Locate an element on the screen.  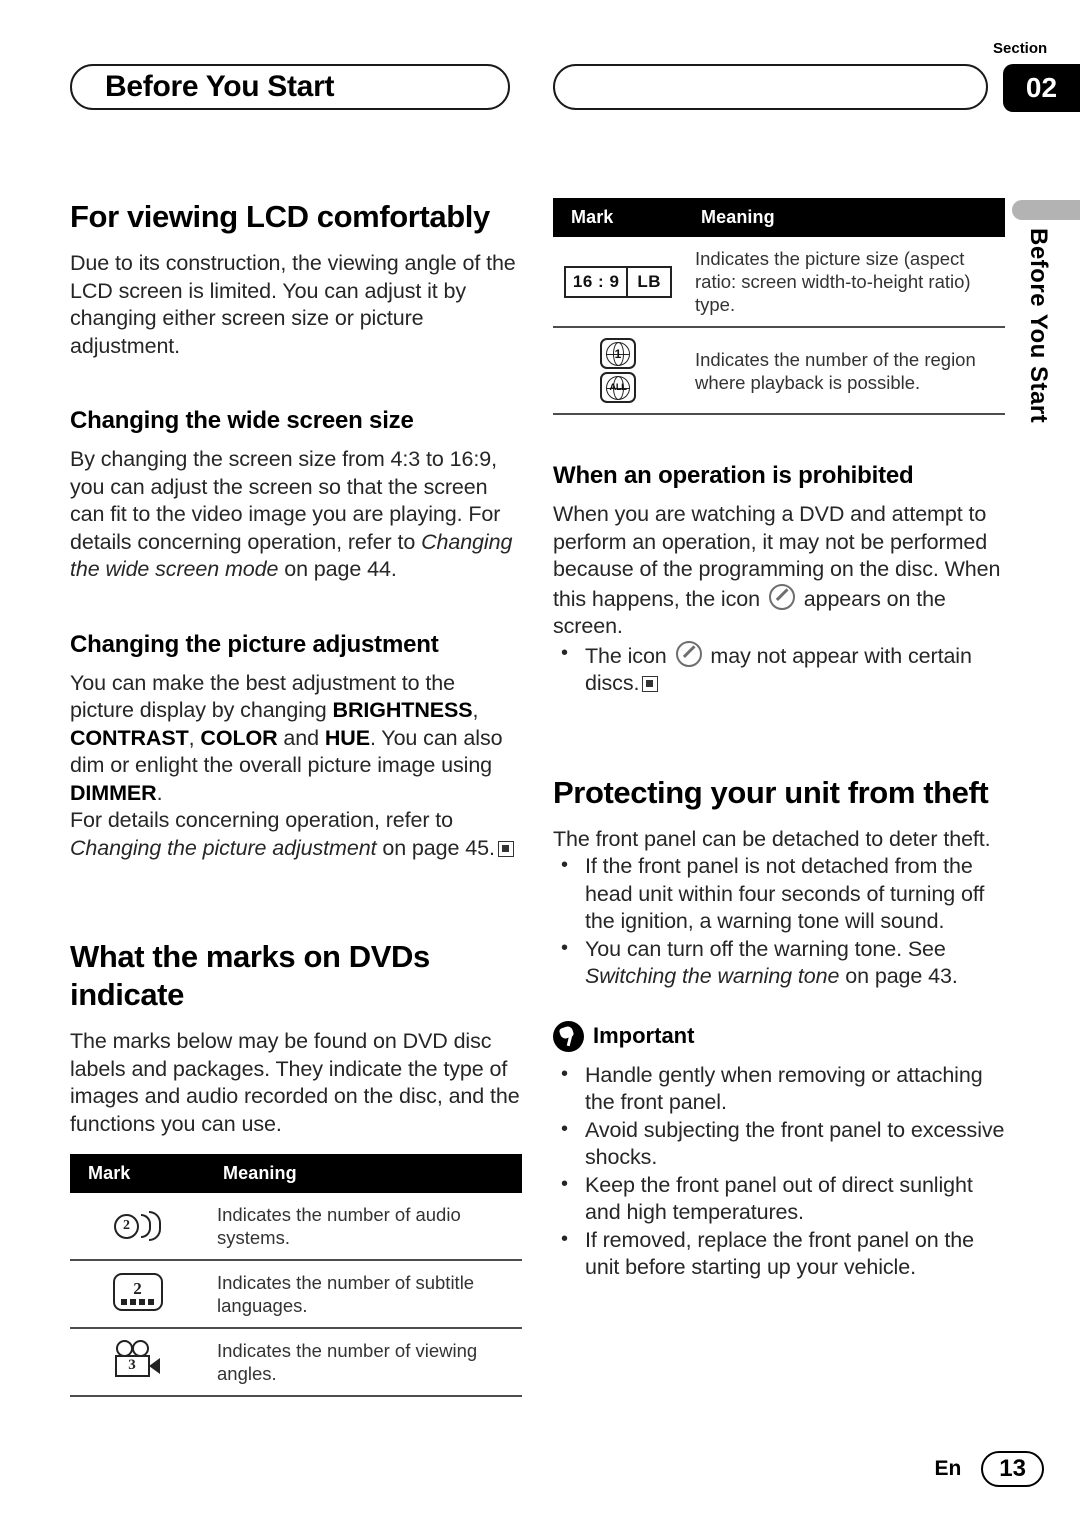
meaning-cell-audio: Indicates the number of audio systems. is located at coordinates (363, 1227).